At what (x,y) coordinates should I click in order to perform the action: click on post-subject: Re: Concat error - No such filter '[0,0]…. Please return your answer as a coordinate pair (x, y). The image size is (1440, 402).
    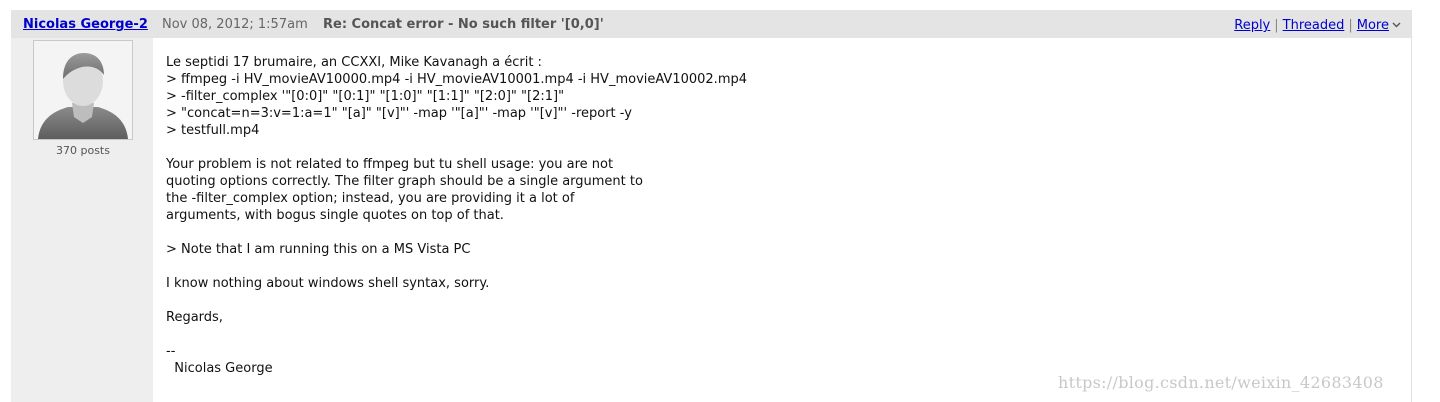
    Looking at the image, I should click on (463, 24).